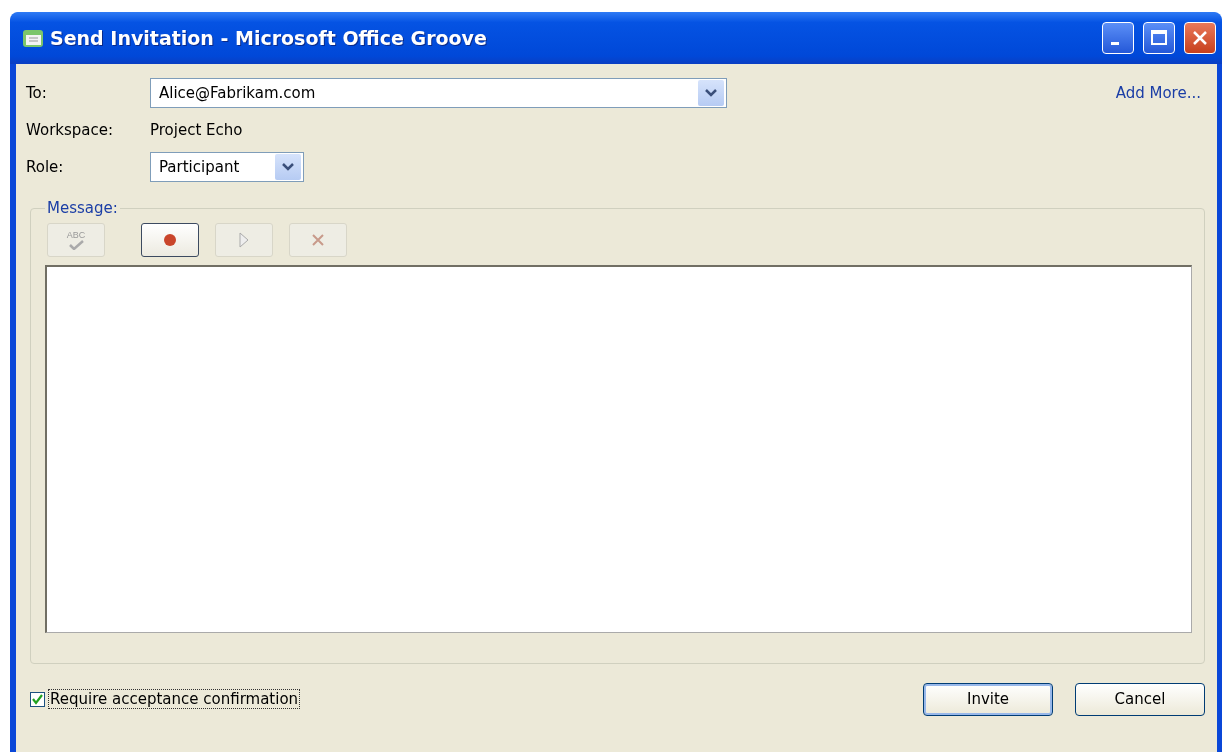 Image resolution: width=1225 pixels, height=752 pixels. What do you see at coordinates (1140, 699) in the screenshot?
I see `cancel-button: Cancel` at bounding box center [1140, 699].